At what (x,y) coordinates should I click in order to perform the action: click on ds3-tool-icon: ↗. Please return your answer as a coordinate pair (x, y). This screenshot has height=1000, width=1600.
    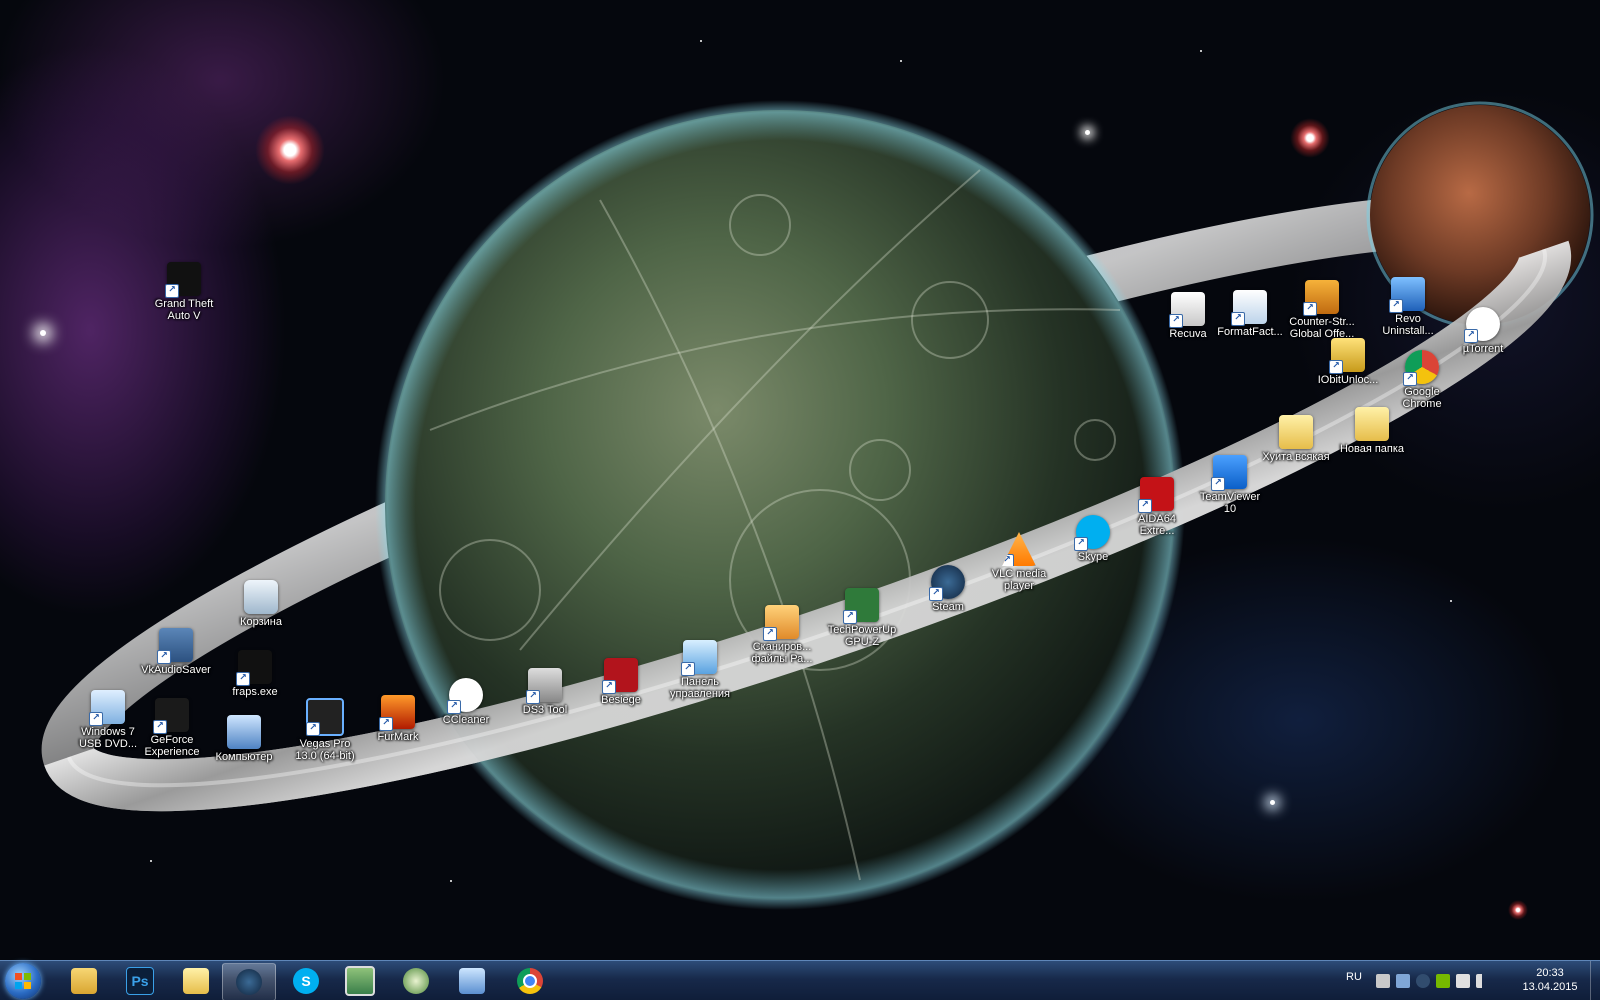
    Looking at the image, I should click on (544, 686).